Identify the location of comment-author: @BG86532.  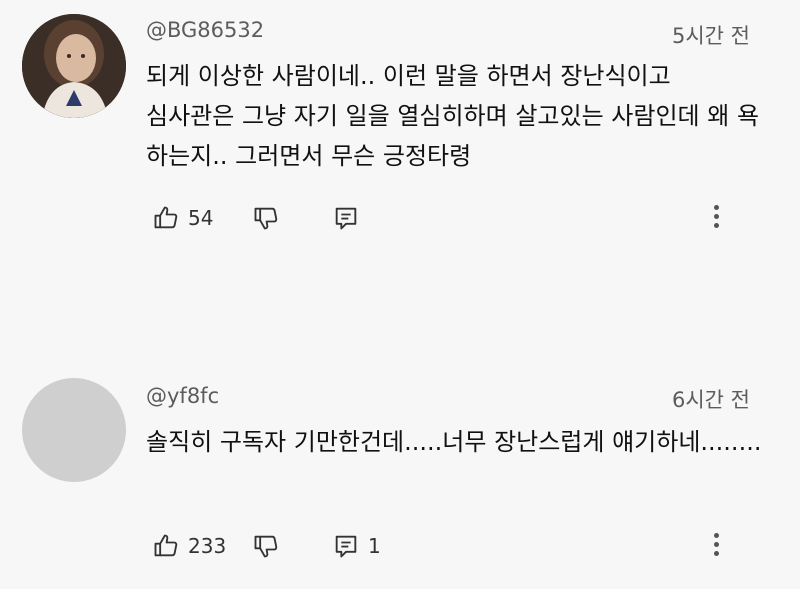
(205, 30).